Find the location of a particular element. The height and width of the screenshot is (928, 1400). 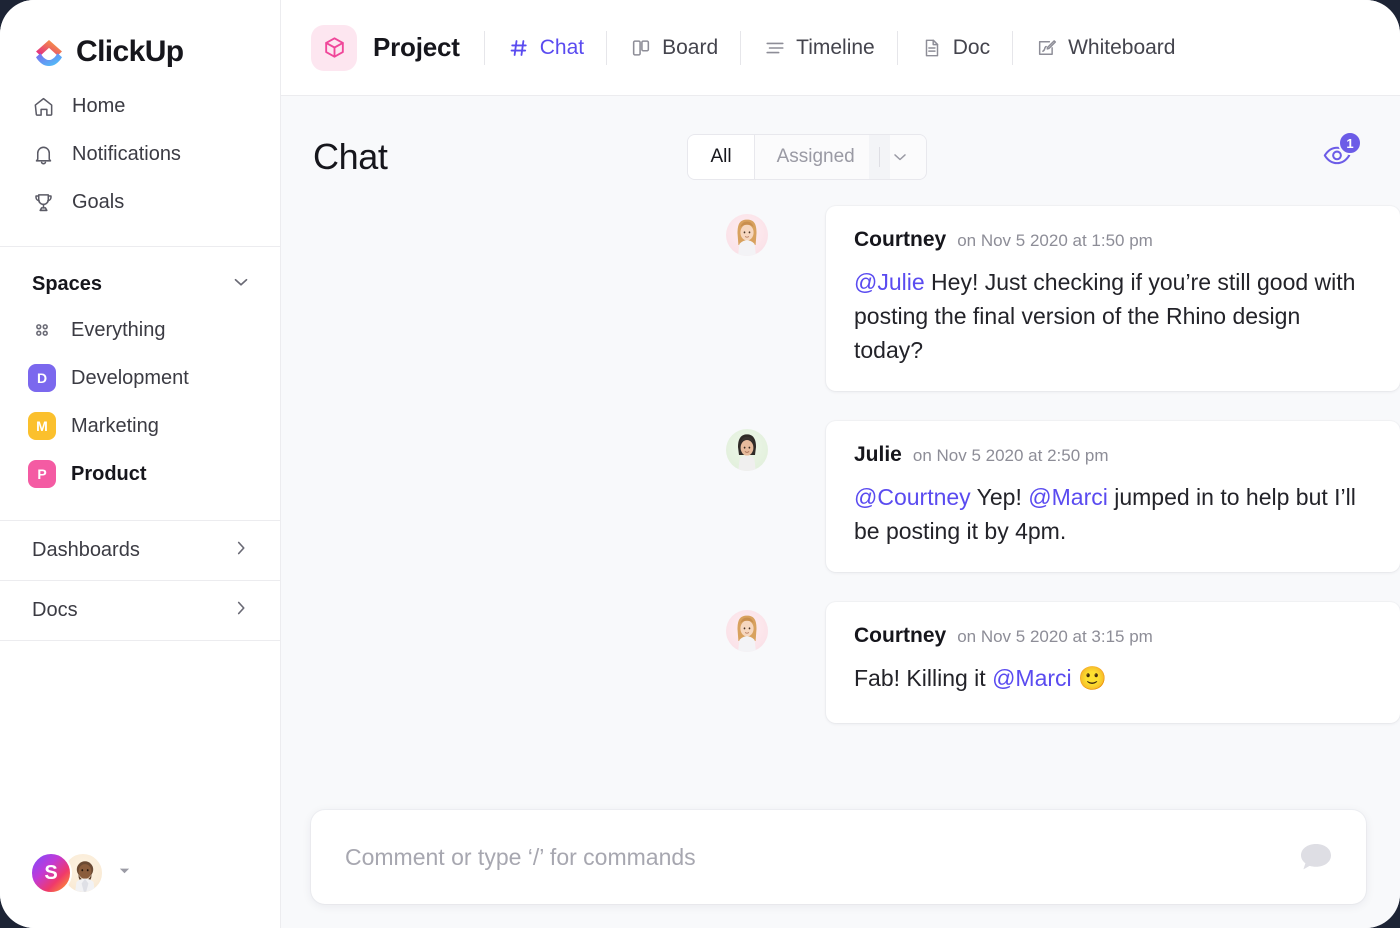

status-badge: 1 is located at coordinates (1350, 143).